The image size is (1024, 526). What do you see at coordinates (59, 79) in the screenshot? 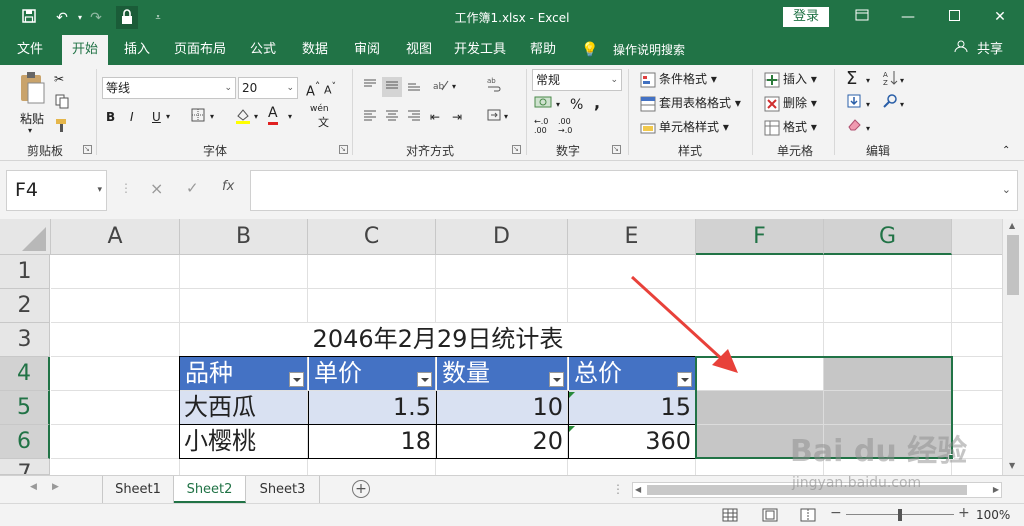
I see `cut-icon: ✂` at bounding box center [59, 79].